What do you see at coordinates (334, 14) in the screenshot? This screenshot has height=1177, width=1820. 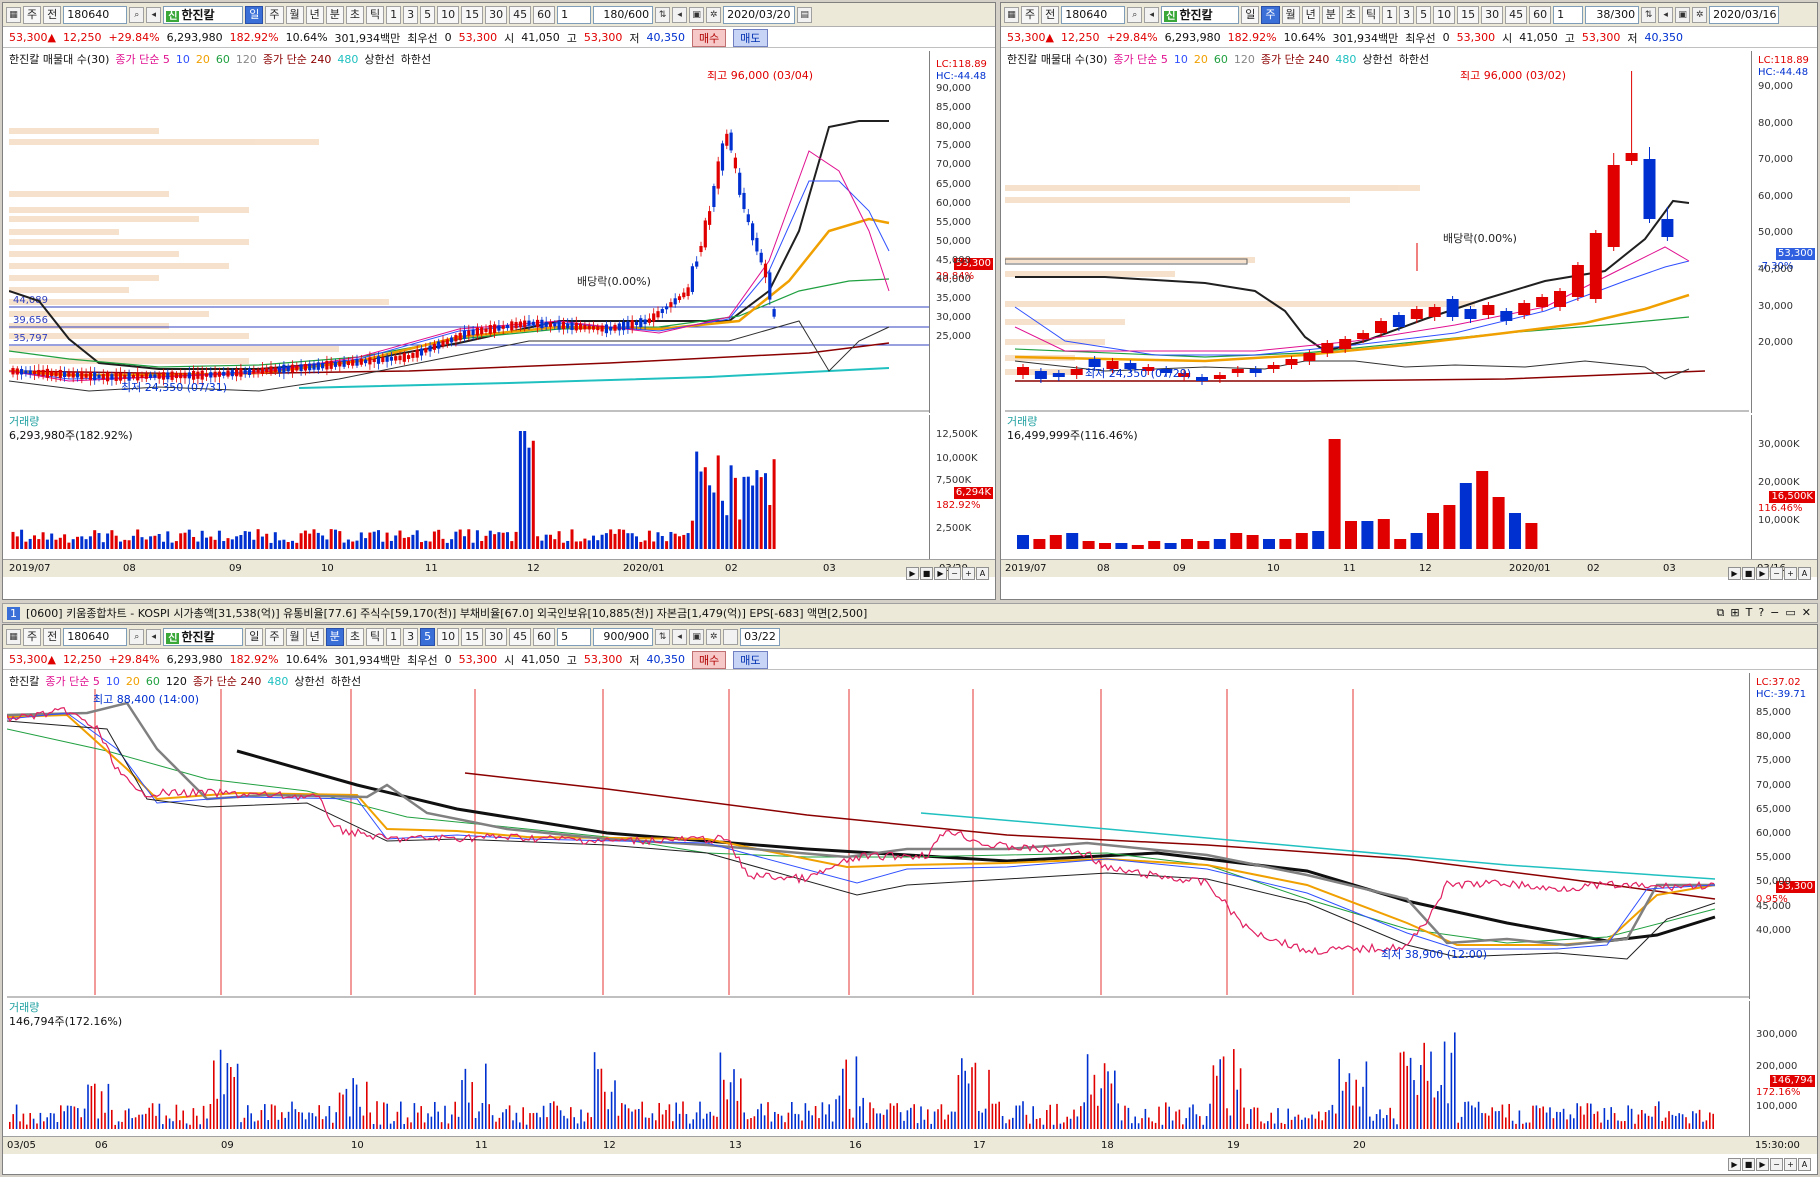 I see `period-minute: 분` at bounding box center [334, 14].